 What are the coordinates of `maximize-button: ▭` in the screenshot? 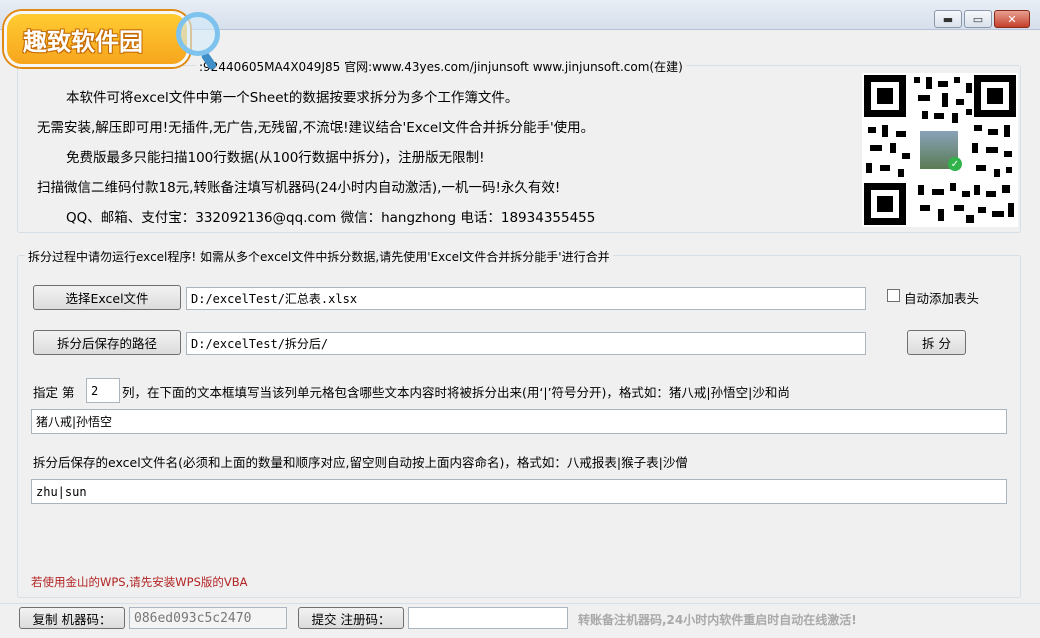 It's located at (978, 19).